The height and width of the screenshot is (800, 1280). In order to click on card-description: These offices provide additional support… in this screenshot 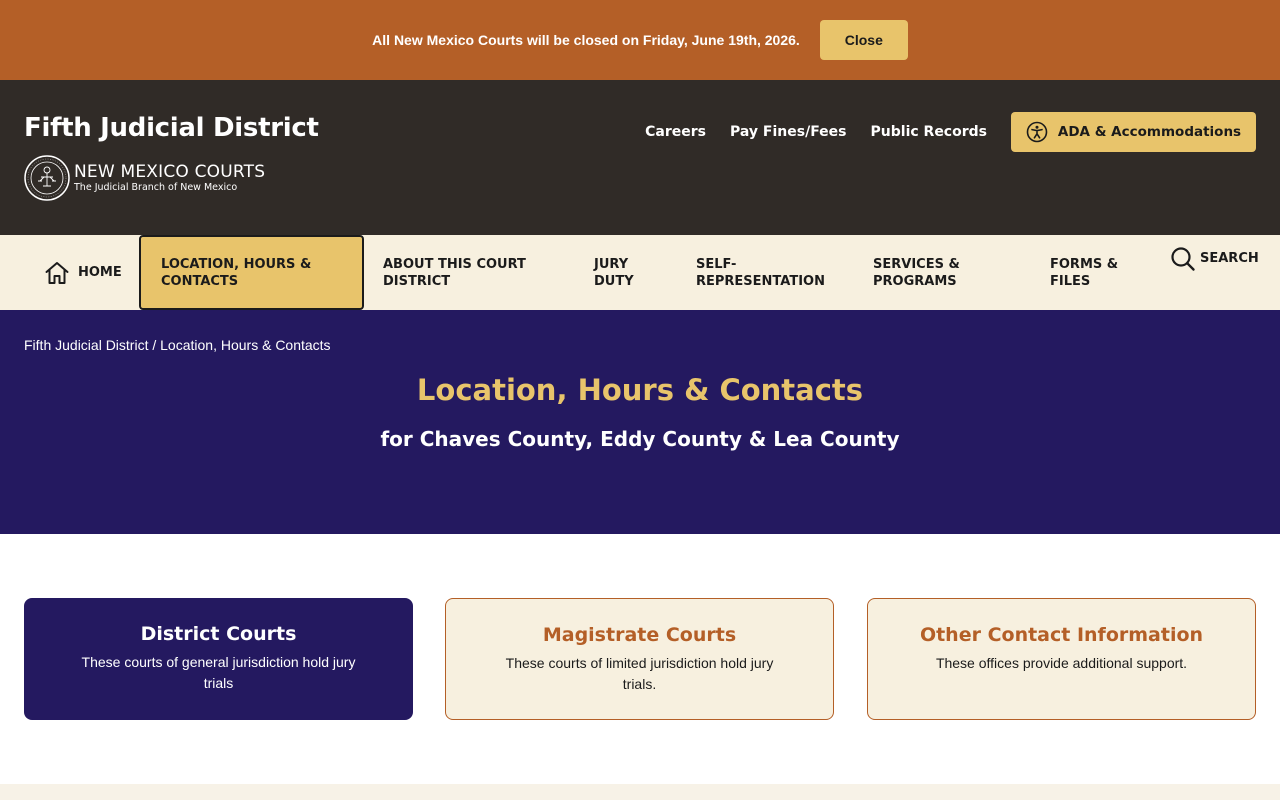, I will do `click(1061, 663)`.